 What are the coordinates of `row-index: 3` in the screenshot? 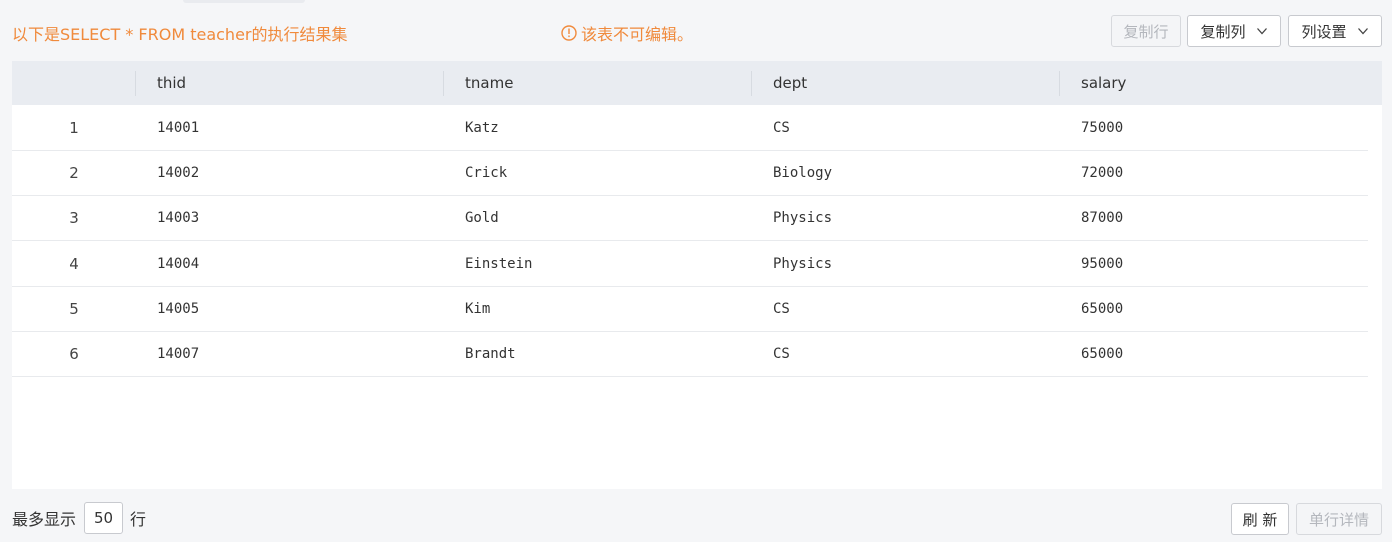 It's located at (74, 218).